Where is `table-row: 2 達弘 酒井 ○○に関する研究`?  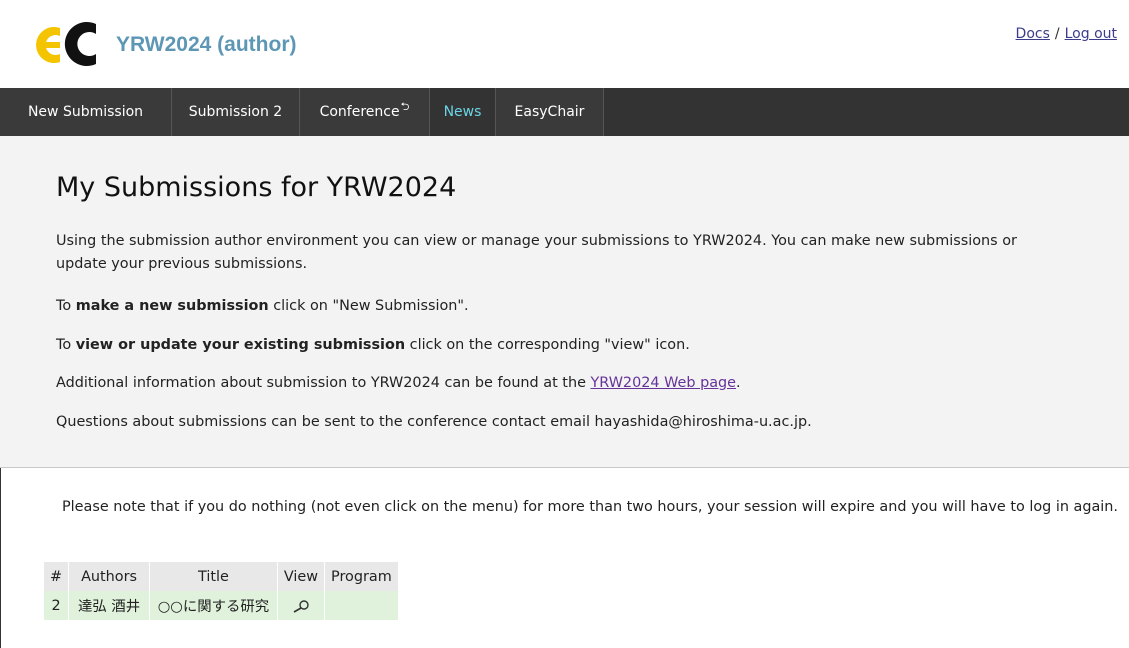 table-row: 2 達弘 酒井 ○○に関する研究 is located at coordinates (221, 605).